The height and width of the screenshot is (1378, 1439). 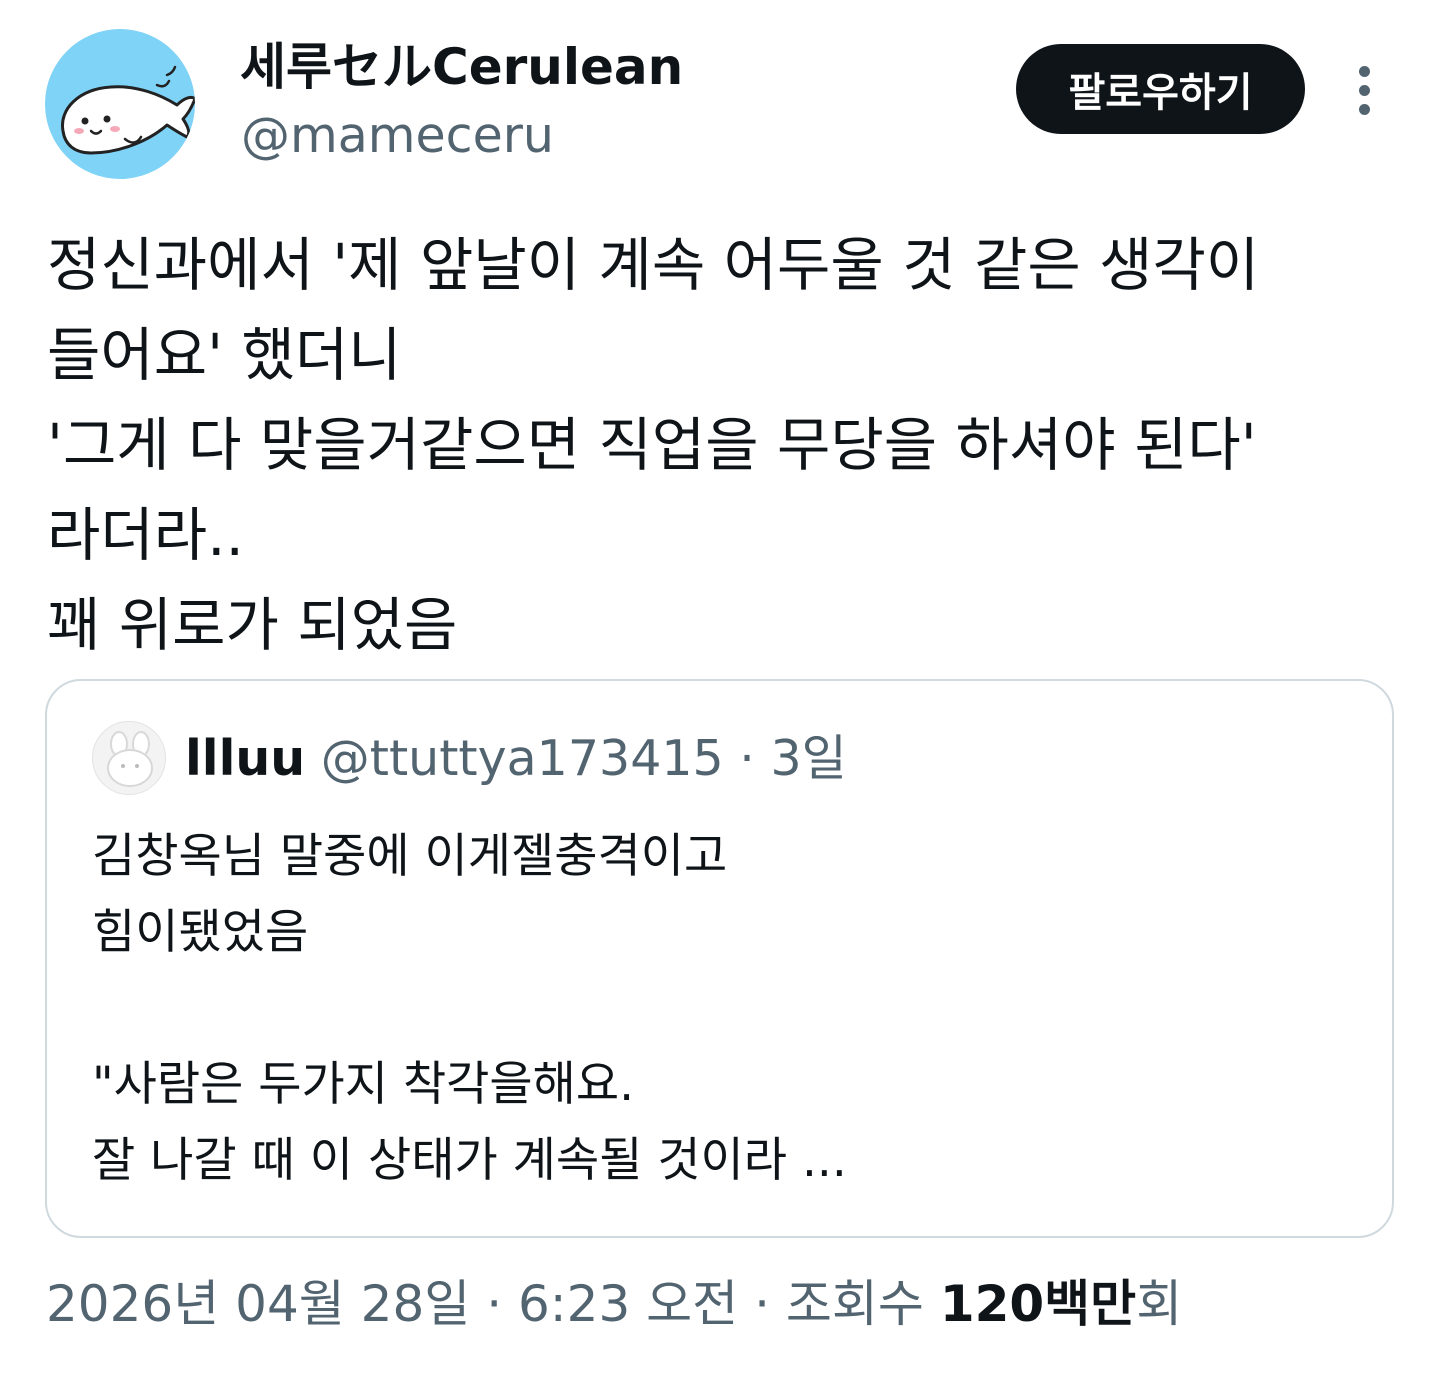 What do you see at coordinates (652, 445) in the screenshot?
I see `tweet-line: '그게 다 맞을거같으면 직업을 무당을 하셔야 된다'` at bounding box center [652, 445].